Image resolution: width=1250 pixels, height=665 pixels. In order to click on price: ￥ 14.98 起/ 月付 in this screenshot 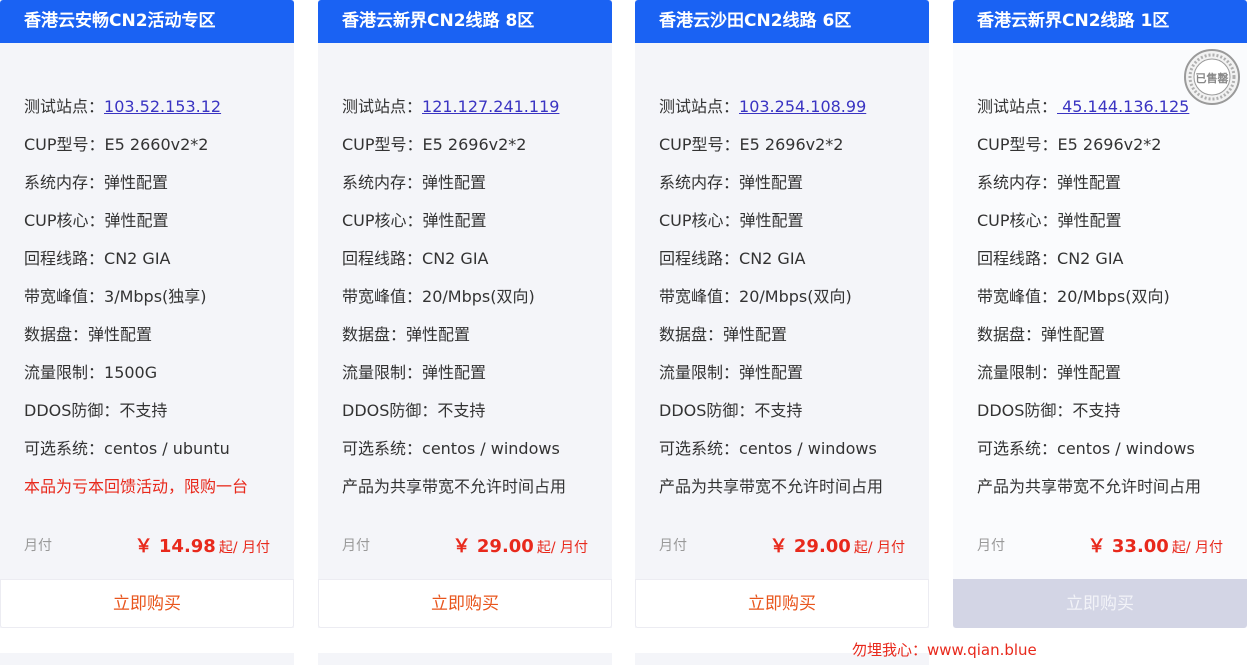, I will do `click(202, 545)`.